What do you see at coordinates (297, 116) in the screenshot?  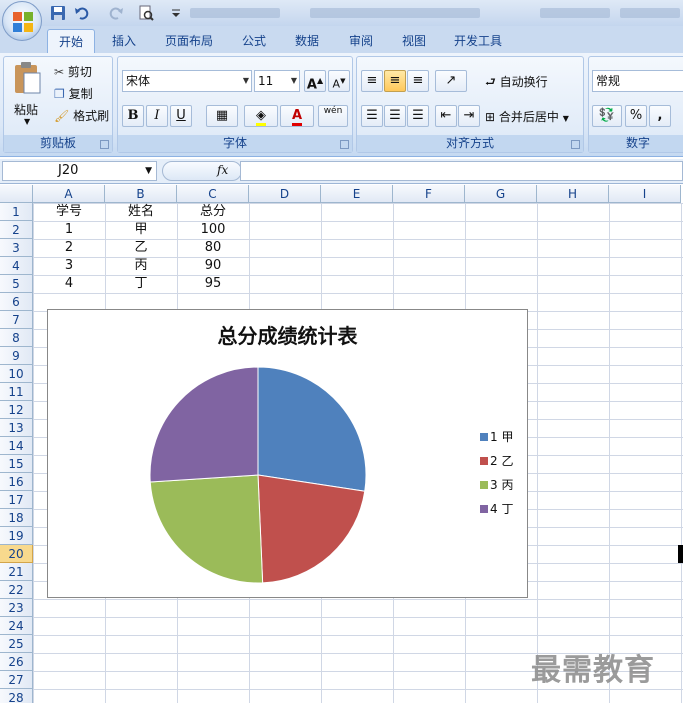 I see `font-color-button: A` at bounding box center [297, 116].